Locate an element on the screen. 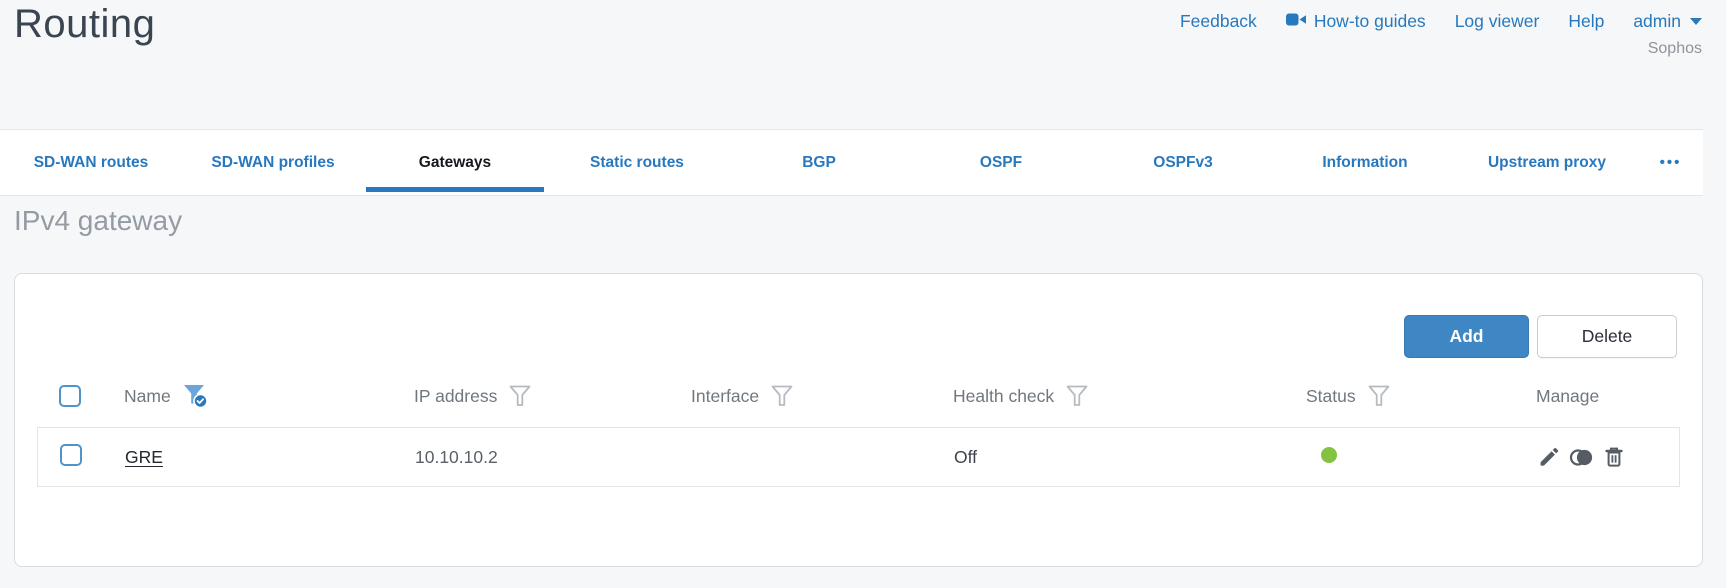  gateway-name-link: GRE is located at coordinates (144, 457).